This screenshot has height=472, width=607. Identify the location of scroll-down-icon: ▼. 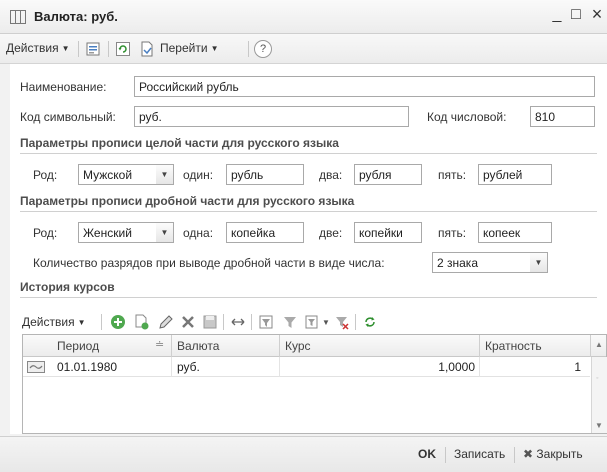
(599, 425).